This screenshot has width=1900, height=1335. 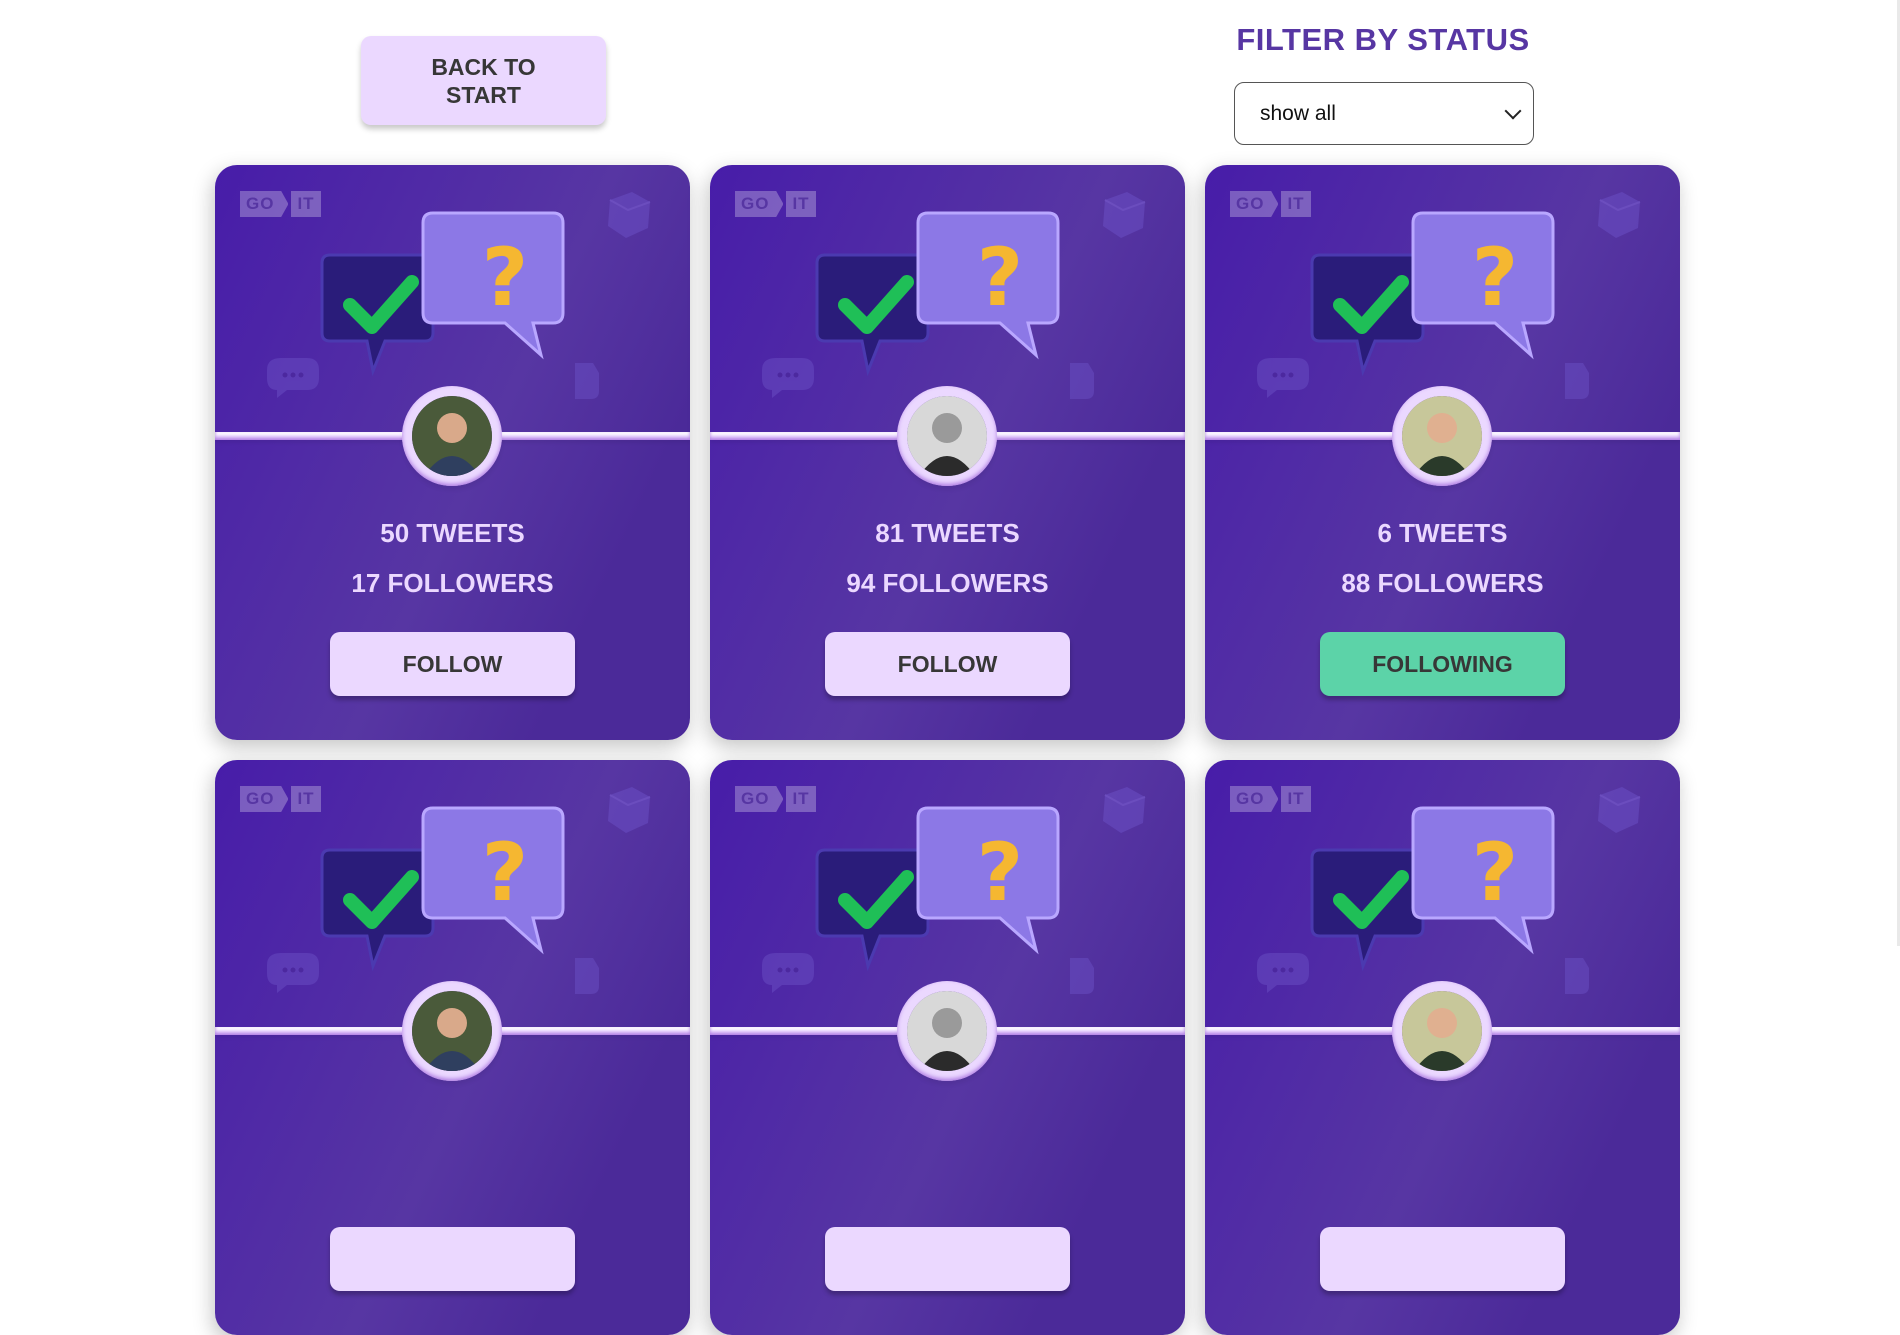 I want to click on tweets-count: 50 TWEETS, so click(x=452, y=533).